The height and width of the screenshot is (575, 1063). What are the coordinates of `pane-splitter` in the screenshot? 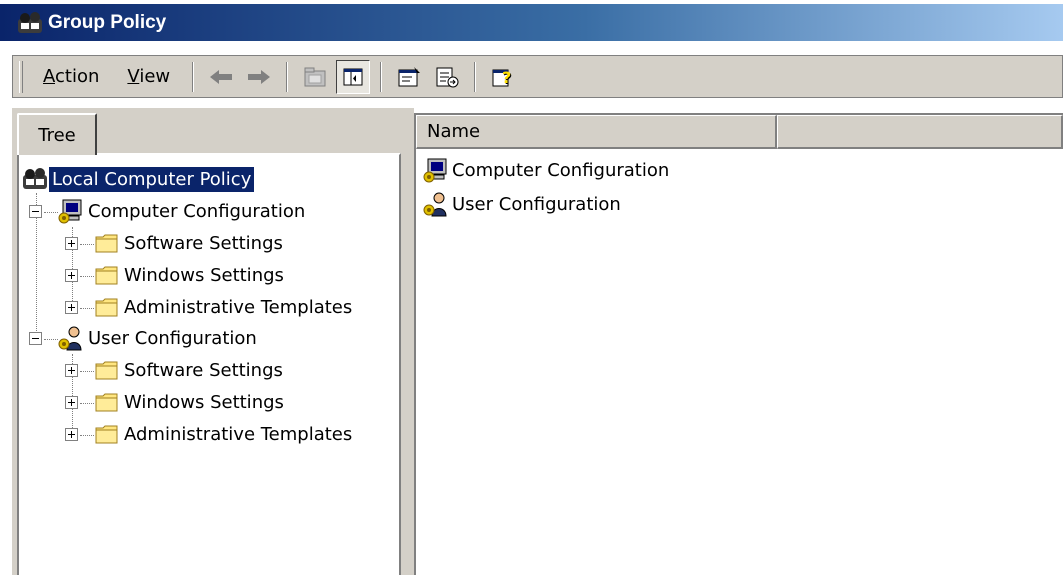 It's located at (410, 341).